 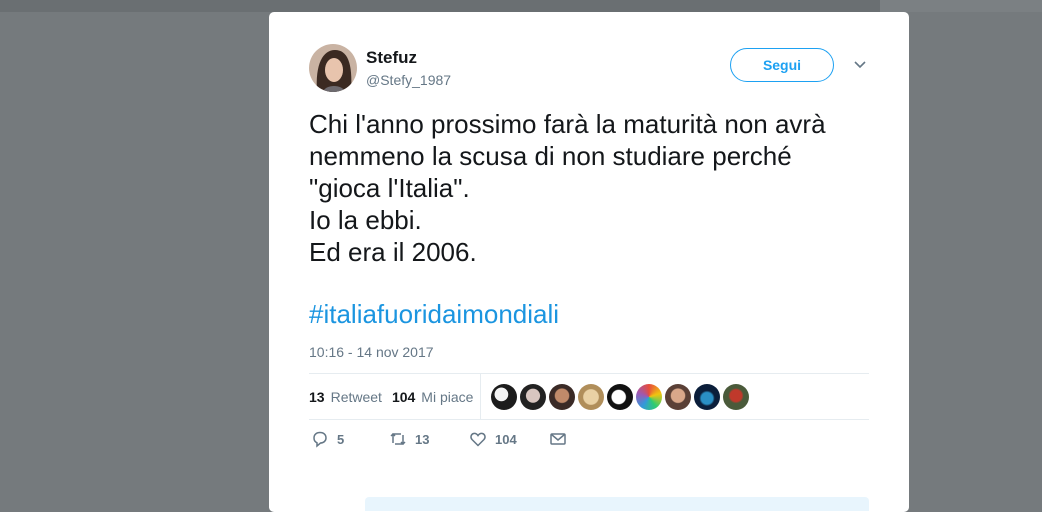 What do you see at coordinates (493, 439) in the screenshot?
I see `like-button: 104` at bounding box center [493, 439].